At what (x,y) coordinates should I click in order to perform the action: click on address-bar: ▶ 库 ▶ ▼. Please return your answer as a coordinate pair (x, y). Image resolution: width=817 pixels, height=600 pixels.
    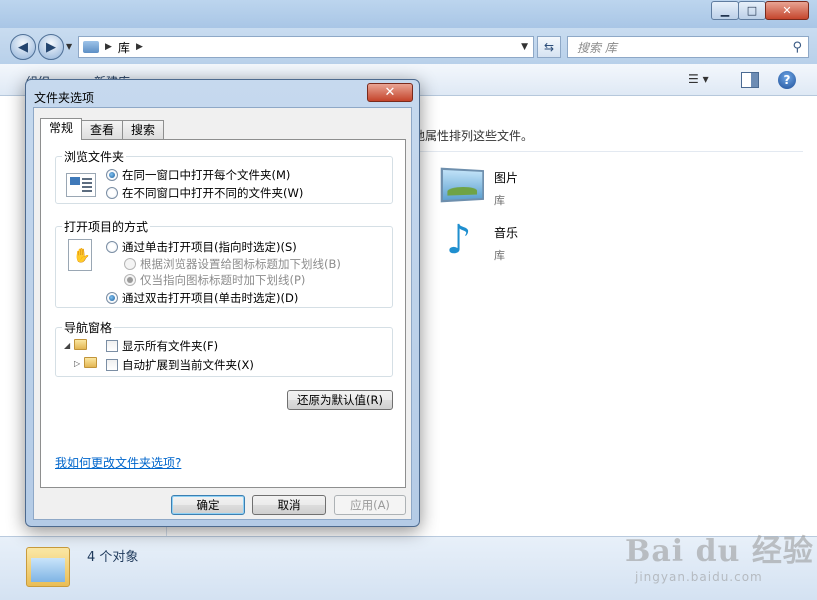
    Looking at the image, I should click on (306, 47).